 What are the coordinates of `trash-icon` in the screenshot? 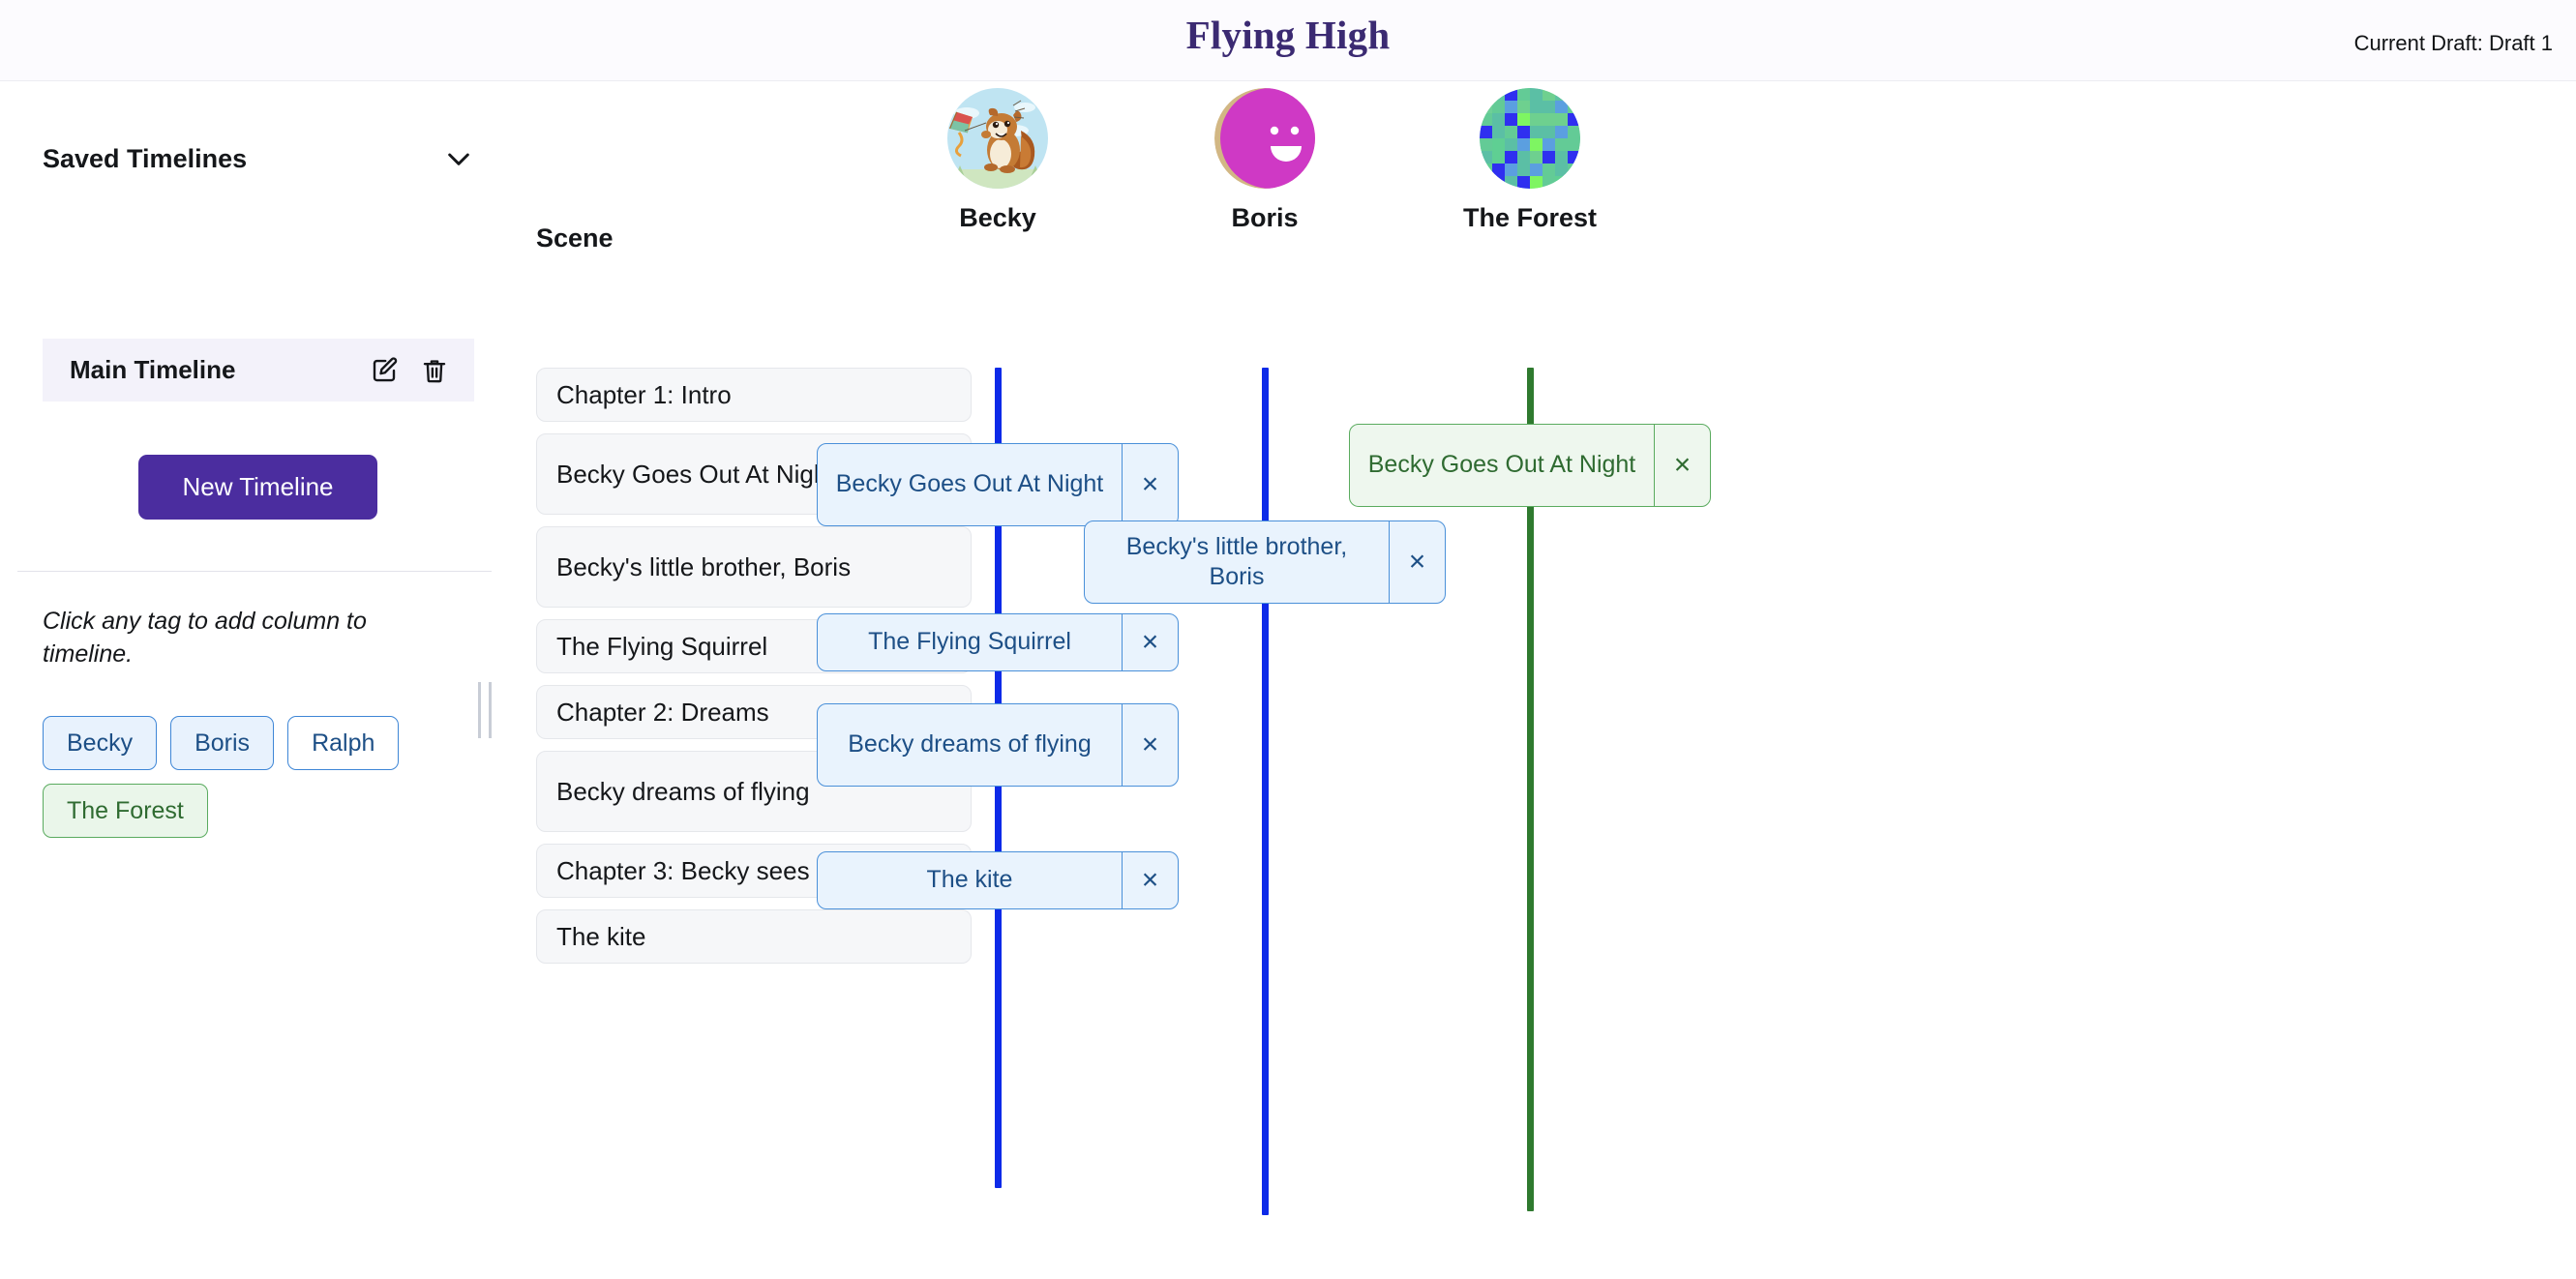 It's located at (434, 370).